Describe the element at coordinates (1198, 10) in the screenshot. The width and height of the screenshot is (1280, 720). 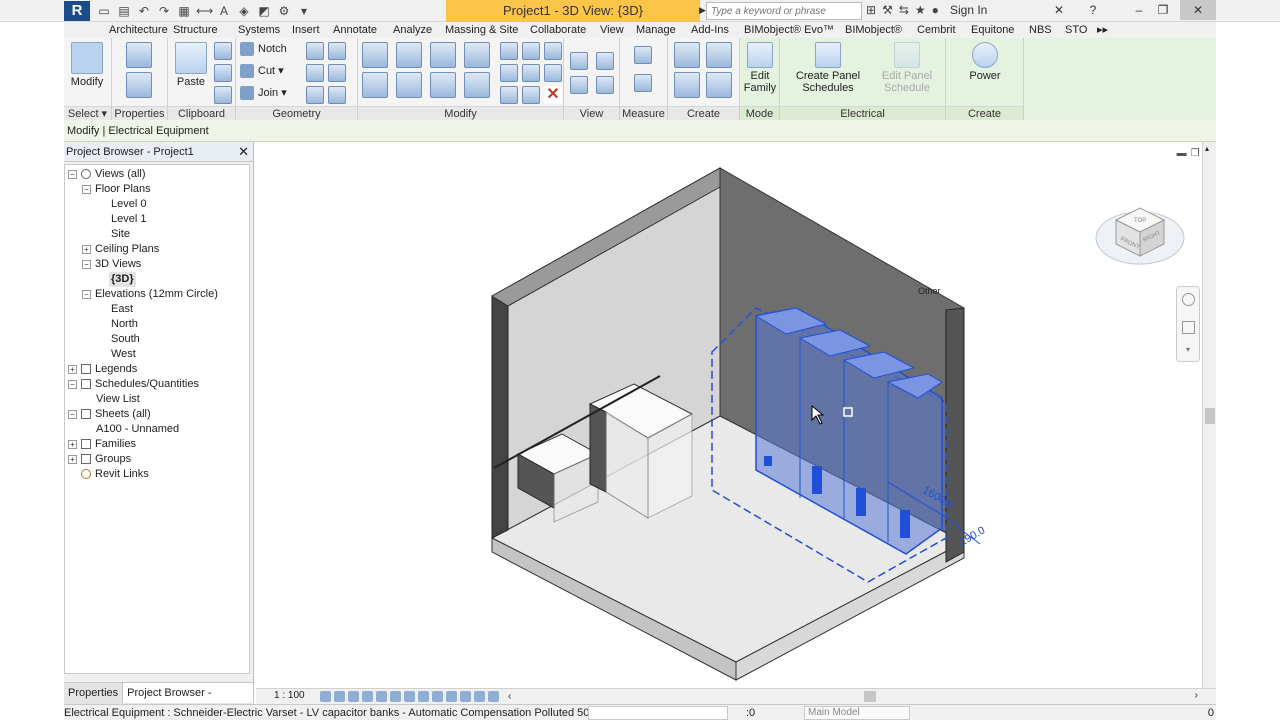
I see `close-button: ✕` at that location.